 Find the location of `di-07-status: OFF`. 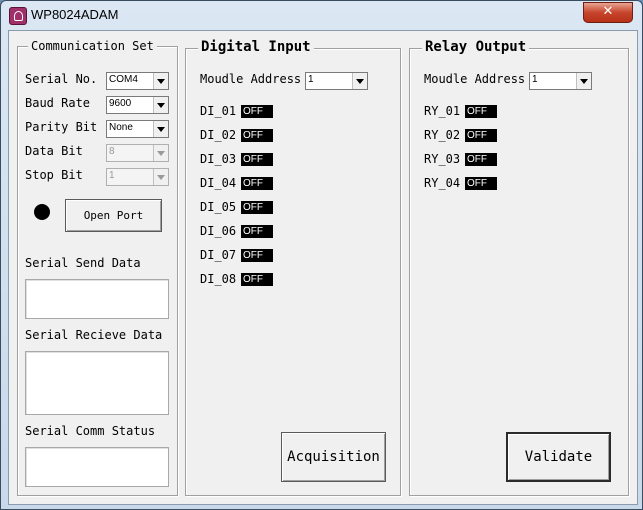

di-07-status: OFF is located at coordinates (257, 255).